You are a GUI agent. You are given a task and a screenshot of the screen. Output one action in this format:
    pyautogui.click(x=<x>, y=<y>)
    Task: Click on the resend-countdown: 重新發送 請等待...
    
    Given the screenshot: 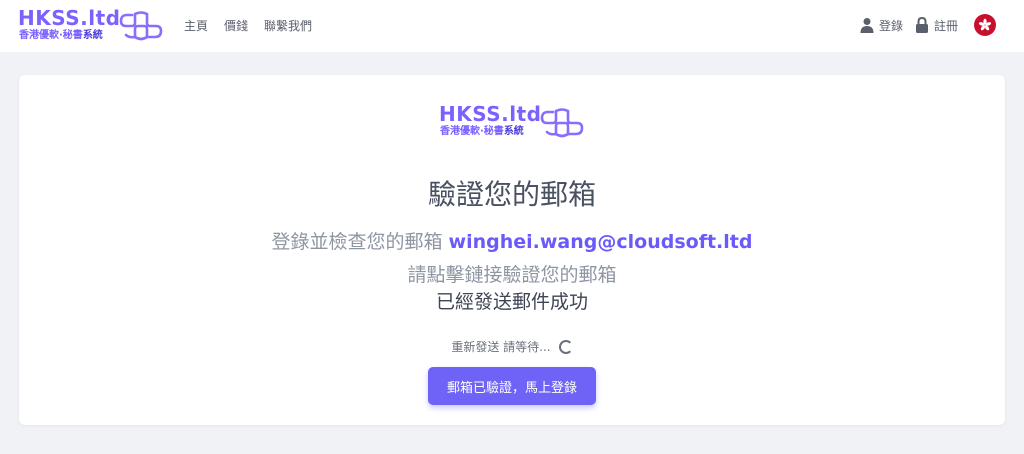 What is the action you would take?
    pyautogui.click(x=501, y=347)
    